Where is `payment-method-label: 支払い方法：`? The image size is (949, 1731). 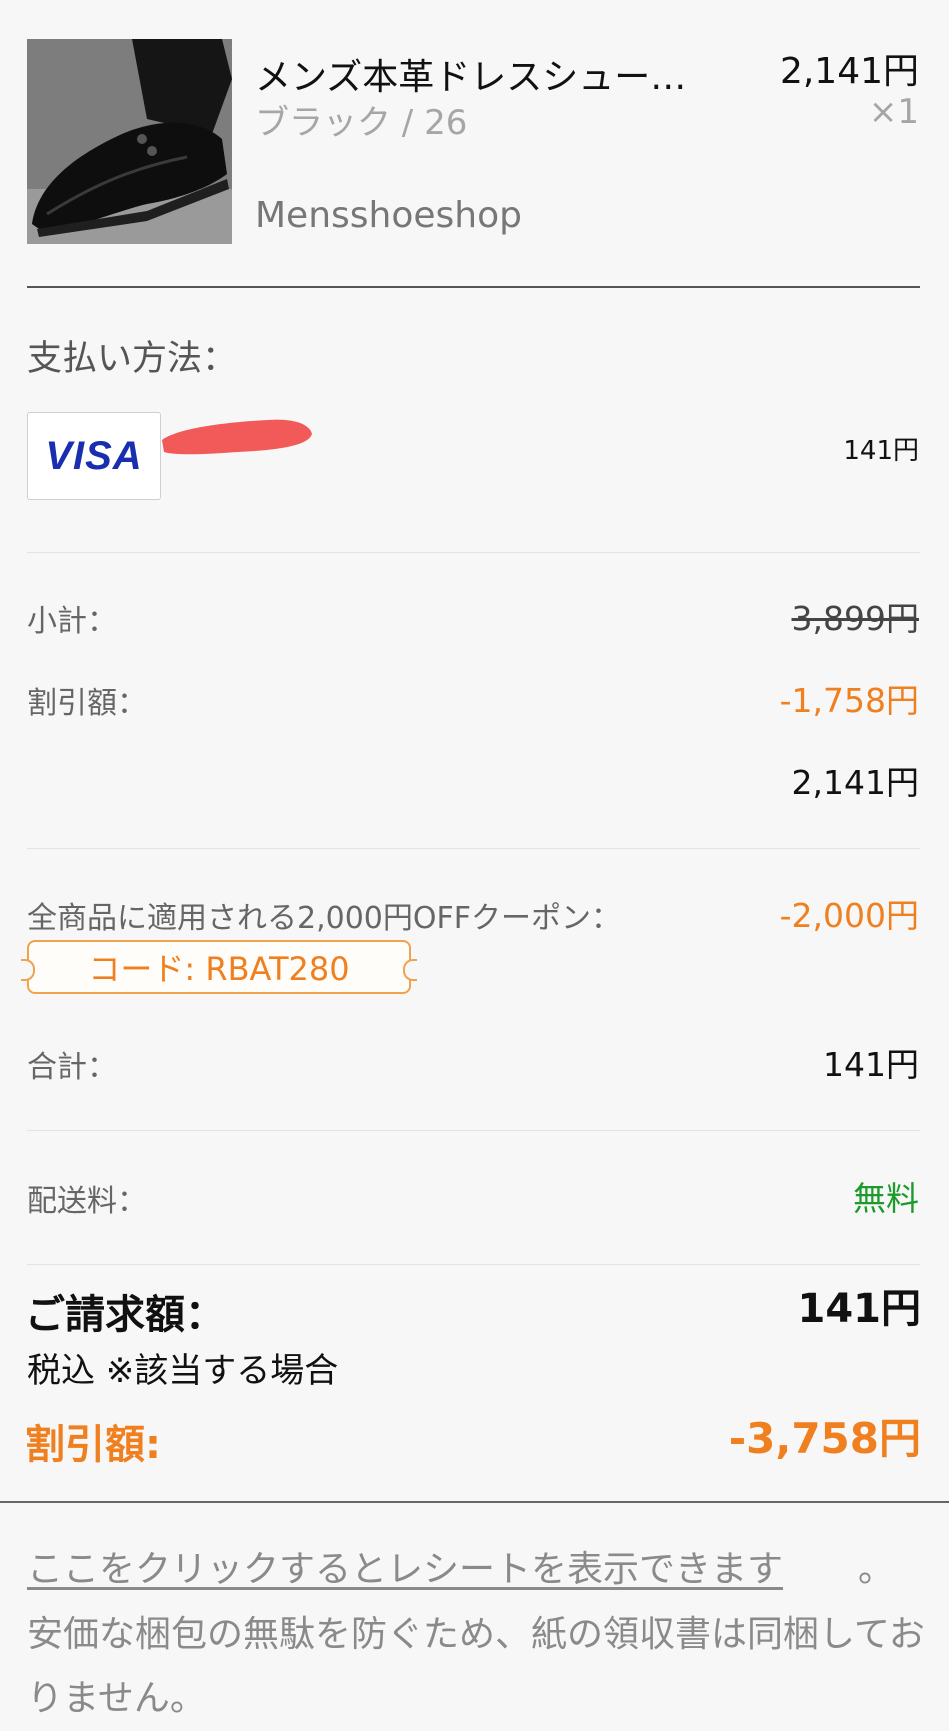 payment-method-label: 支払い方法： is located at coordinates (132, 359).